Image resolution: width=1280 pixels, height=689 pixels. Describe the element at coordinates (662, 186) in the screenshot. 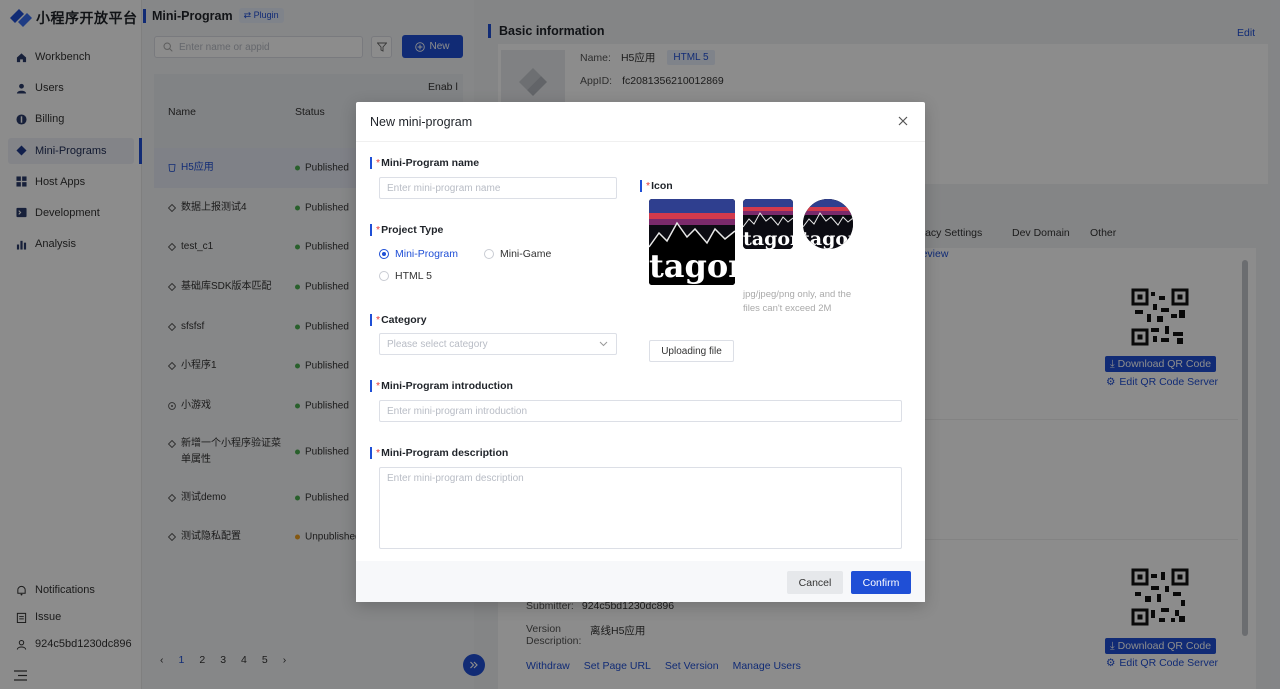

I see `icon-label-text: Icon` at that location.